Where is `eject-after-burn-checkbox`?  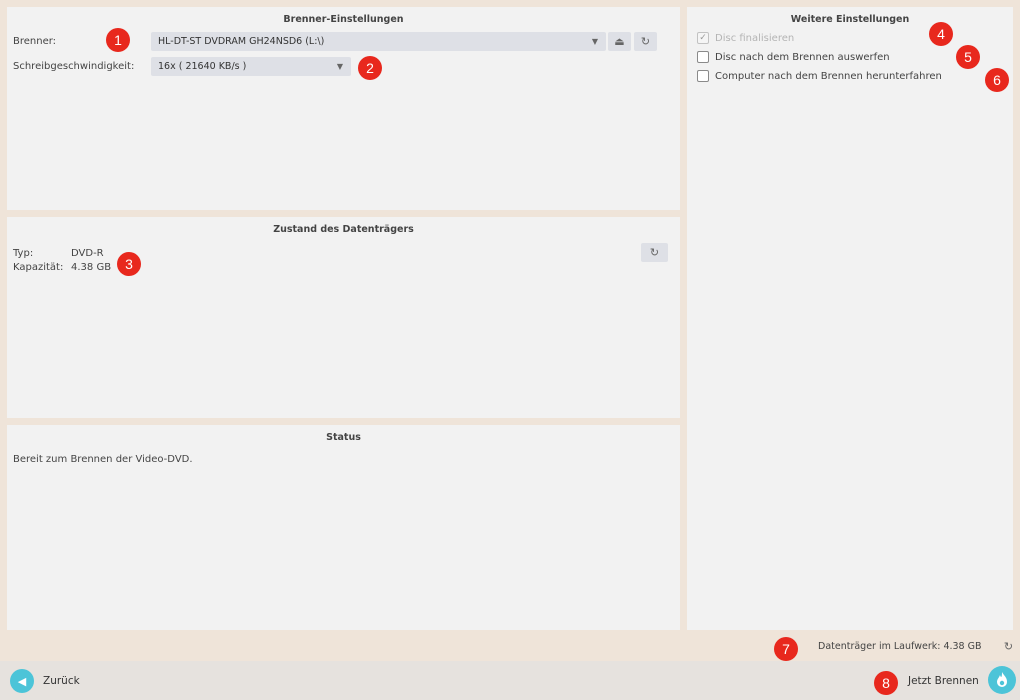 eject-after-burn-checkbox is located at coordinates (703, 57).